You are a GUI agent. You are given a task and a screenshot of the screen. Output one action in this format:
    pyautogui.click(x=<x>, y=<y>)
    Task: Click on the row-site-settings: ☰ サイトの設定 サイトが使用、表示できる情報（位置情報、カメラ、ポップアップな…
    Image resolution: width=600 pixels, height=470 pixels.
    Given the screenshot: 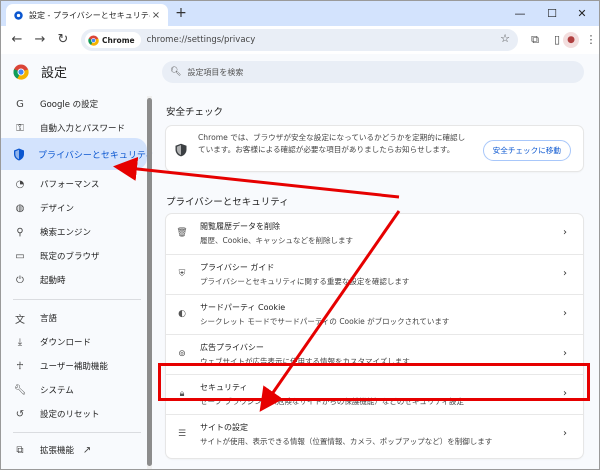 What is the action you would take?
    pyautogui.click(x=374, y=434)
    